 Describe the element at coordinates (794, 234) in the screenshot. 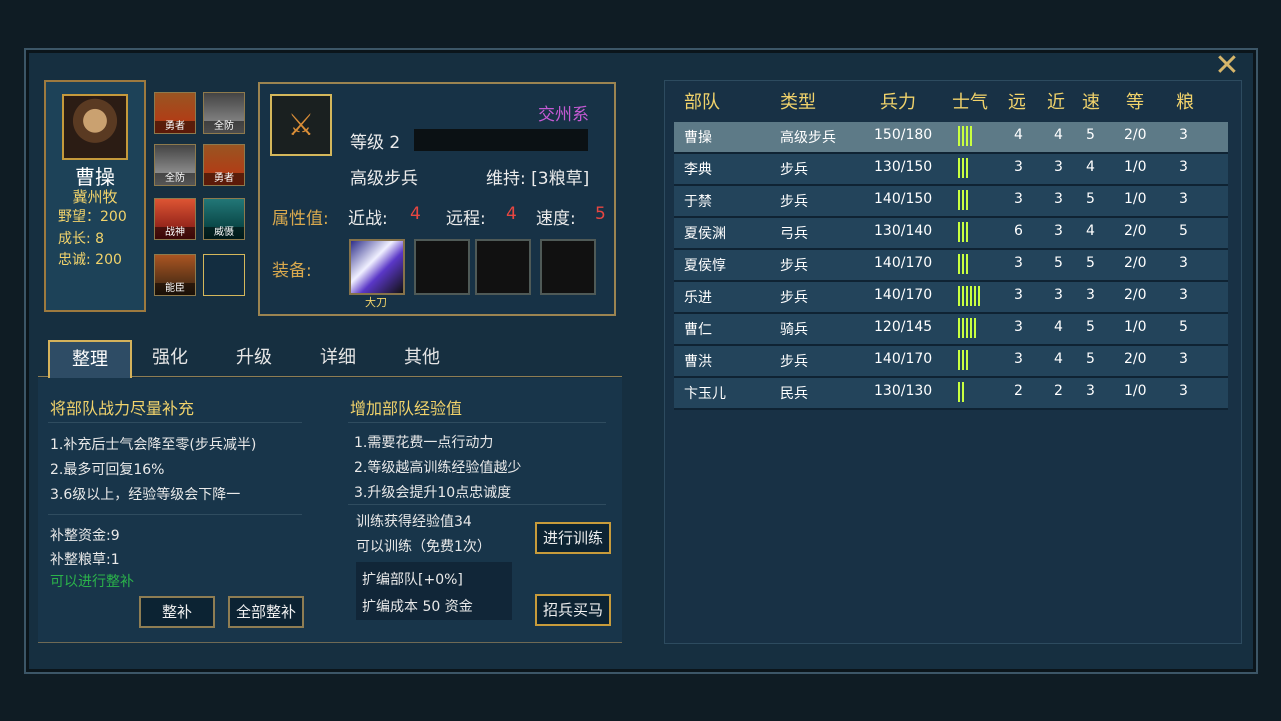

I see `cell-type: 弓兵` at that location.